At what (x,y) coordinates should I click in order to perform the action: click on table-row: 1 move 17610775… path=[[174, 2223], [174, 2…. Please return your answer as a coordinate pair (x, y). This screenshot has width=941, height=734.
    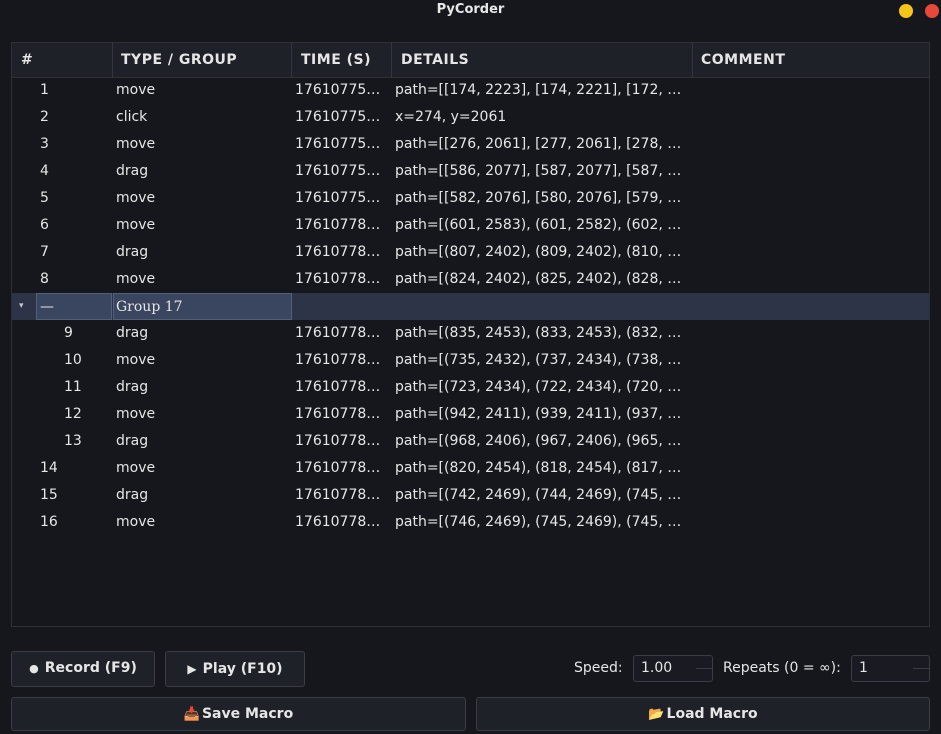
    Looking at the image, I should click on (470, 90).